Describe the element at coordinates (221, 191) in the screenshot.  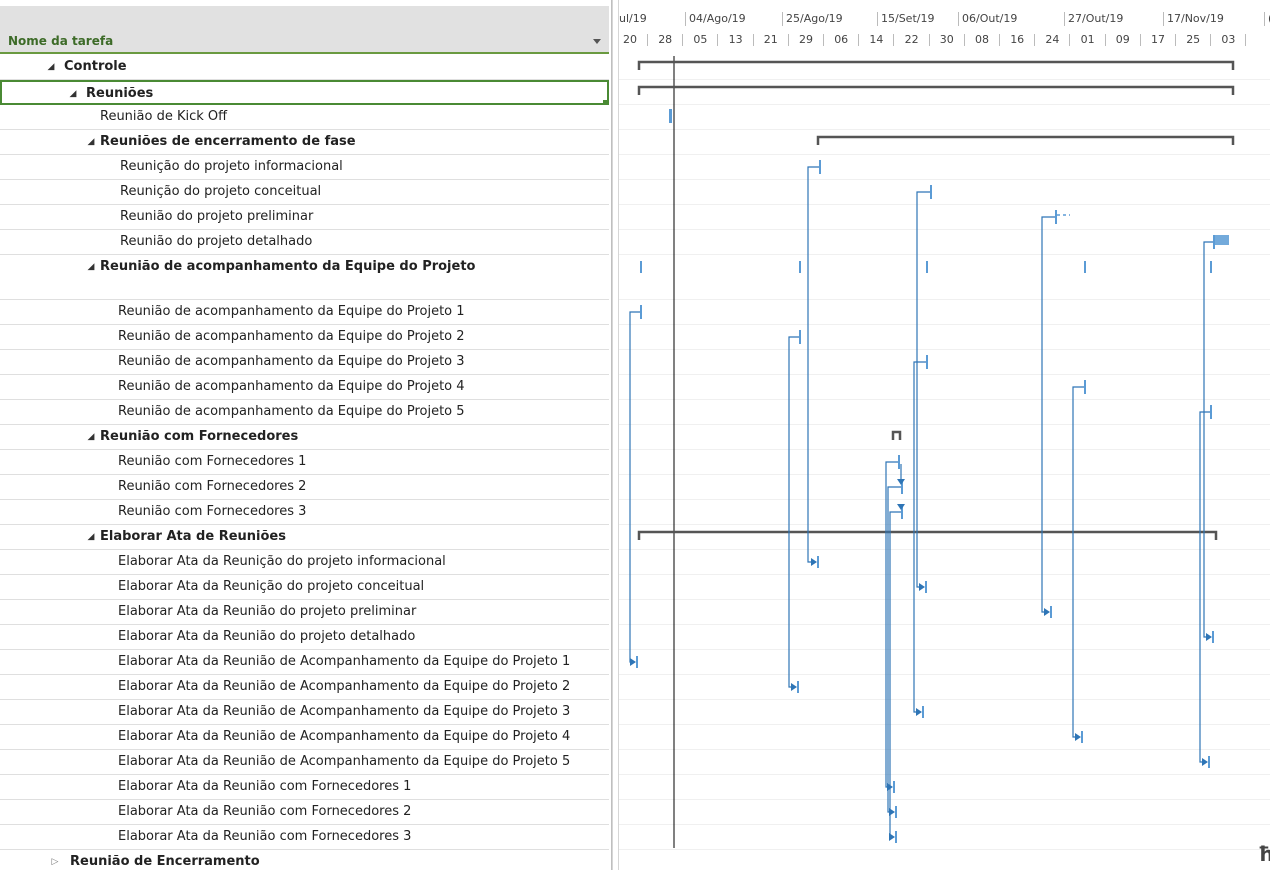
I see `task-name-label: Reunição do projeto conceitual` at that location.